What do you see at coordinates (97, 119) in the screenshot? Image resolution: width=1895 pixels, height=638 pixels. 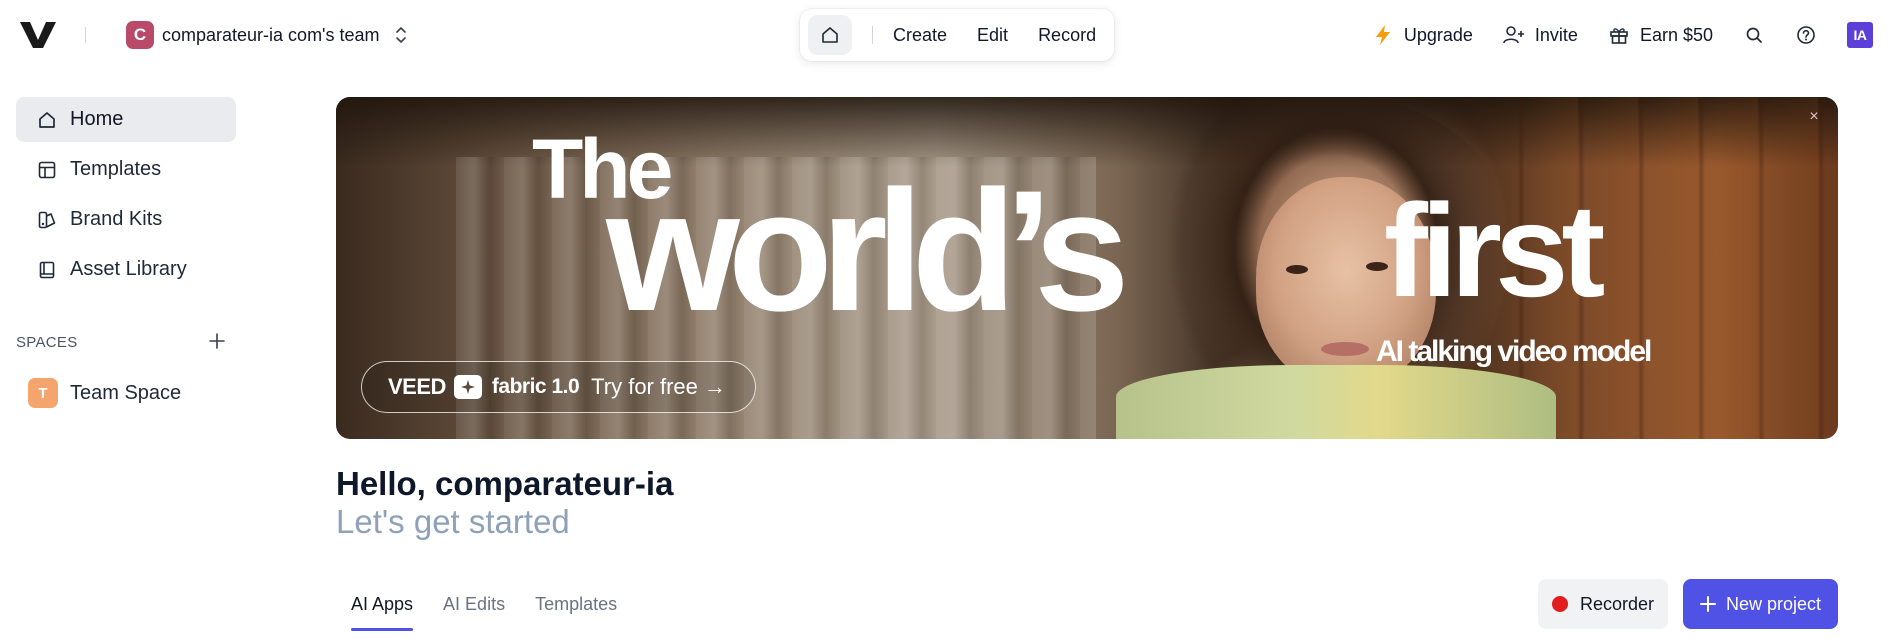 I see `sidebar-item-label: Home` at bounding box center [97, 119].